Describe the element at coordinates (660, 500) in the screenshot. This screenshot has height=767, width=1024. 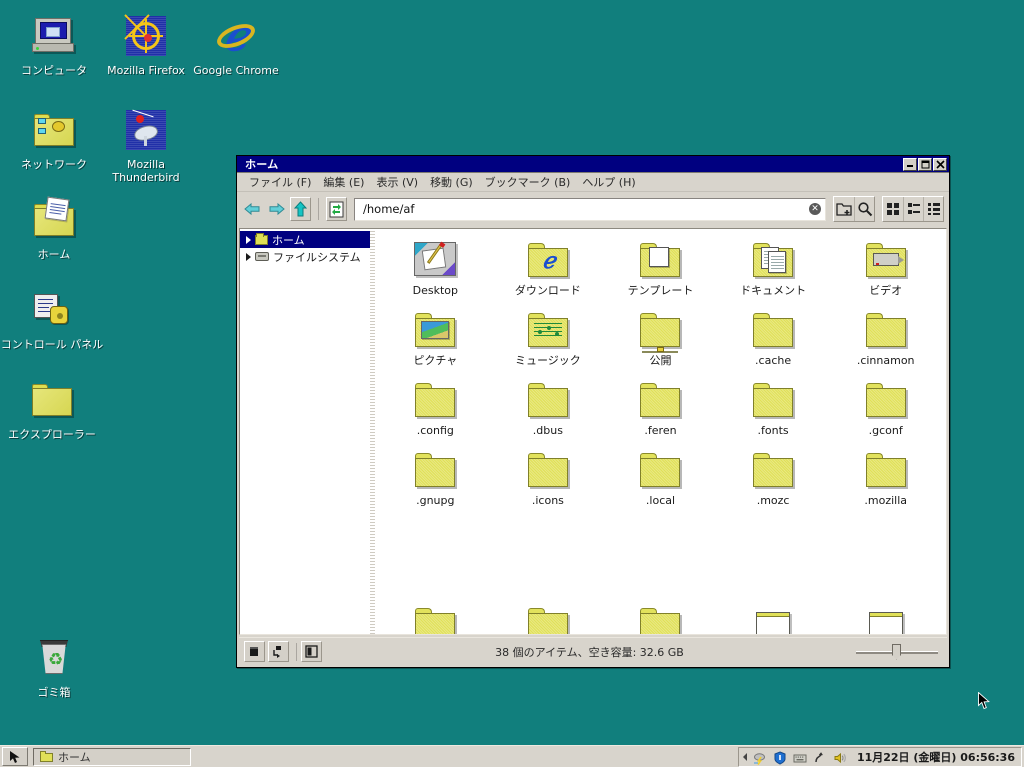
I see `file-label: .local` at that location.